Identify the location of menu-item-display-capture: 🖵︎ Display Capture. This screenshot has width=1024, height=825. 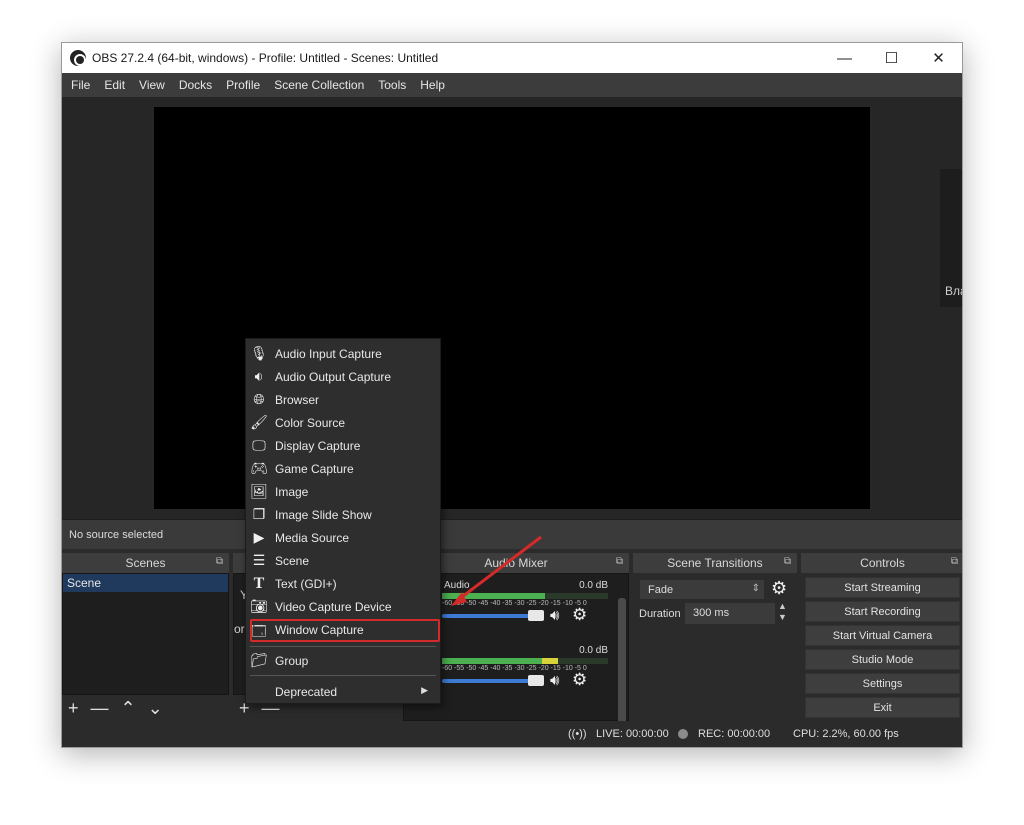
(343, 446).